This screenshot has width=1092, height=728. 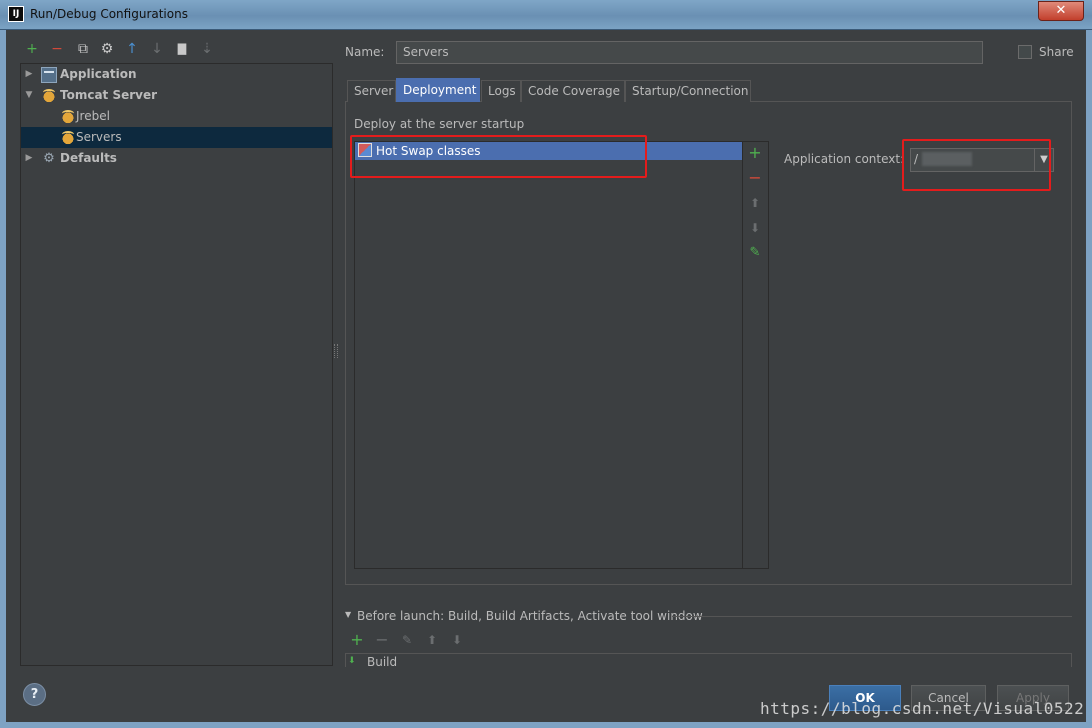 What do you see at coordinates (132, 49) in the screenshot?
I see `move-up-icon: ↑` at bounding box center [132, 49].